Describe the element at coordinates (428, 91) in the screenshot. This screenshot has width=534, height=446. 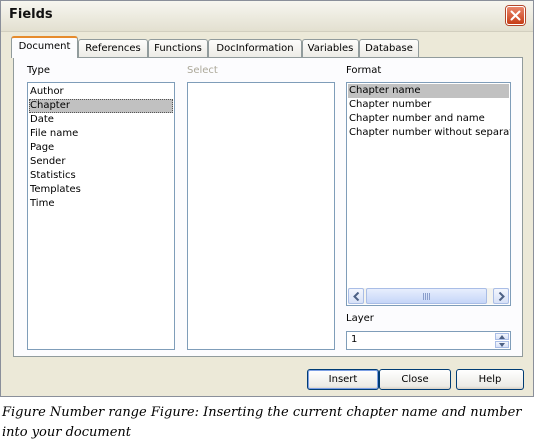
I see `format-item-chapter-name: Chapter name` at that location.